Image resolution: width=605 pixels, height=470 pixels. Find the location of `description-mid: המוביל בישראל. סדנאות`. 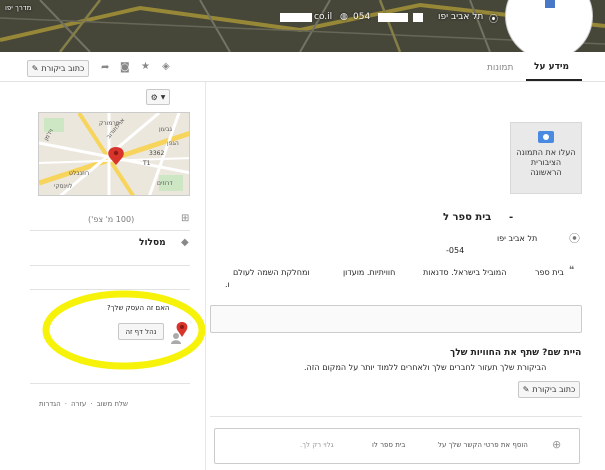

description-mid: המוביל בישראל. סדנאות is located at coordinates (465, 272).